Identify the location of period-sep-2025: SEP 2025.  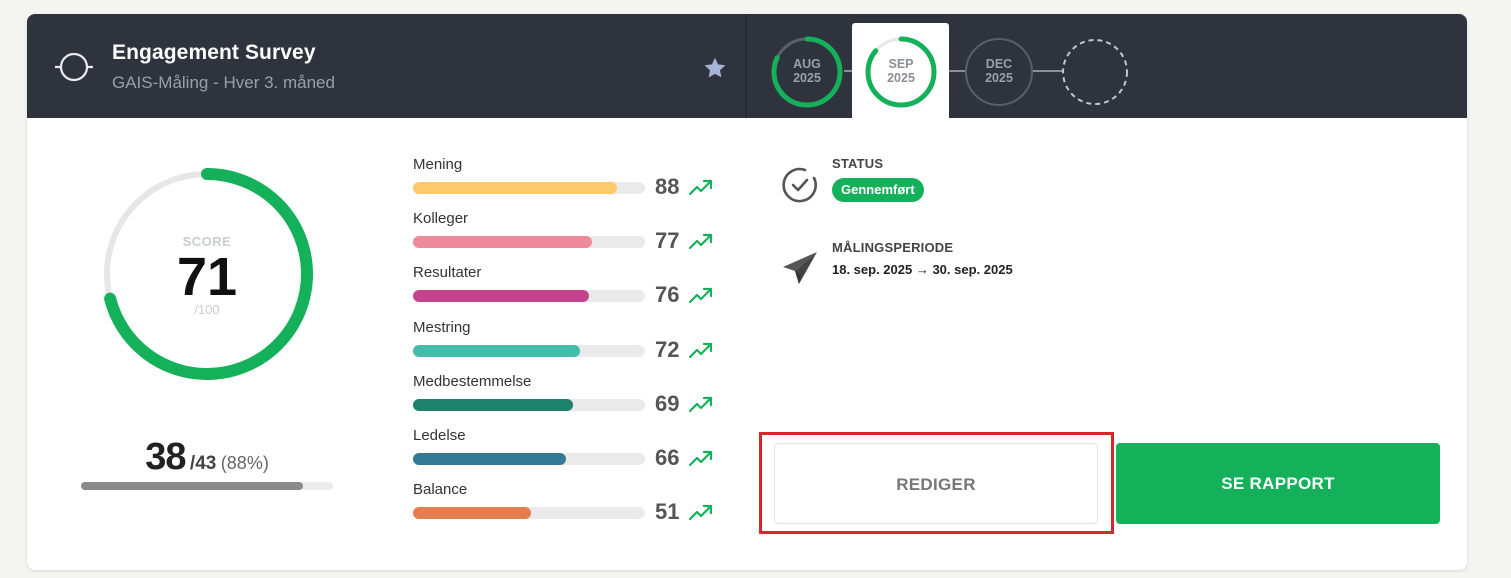
(901, 72).